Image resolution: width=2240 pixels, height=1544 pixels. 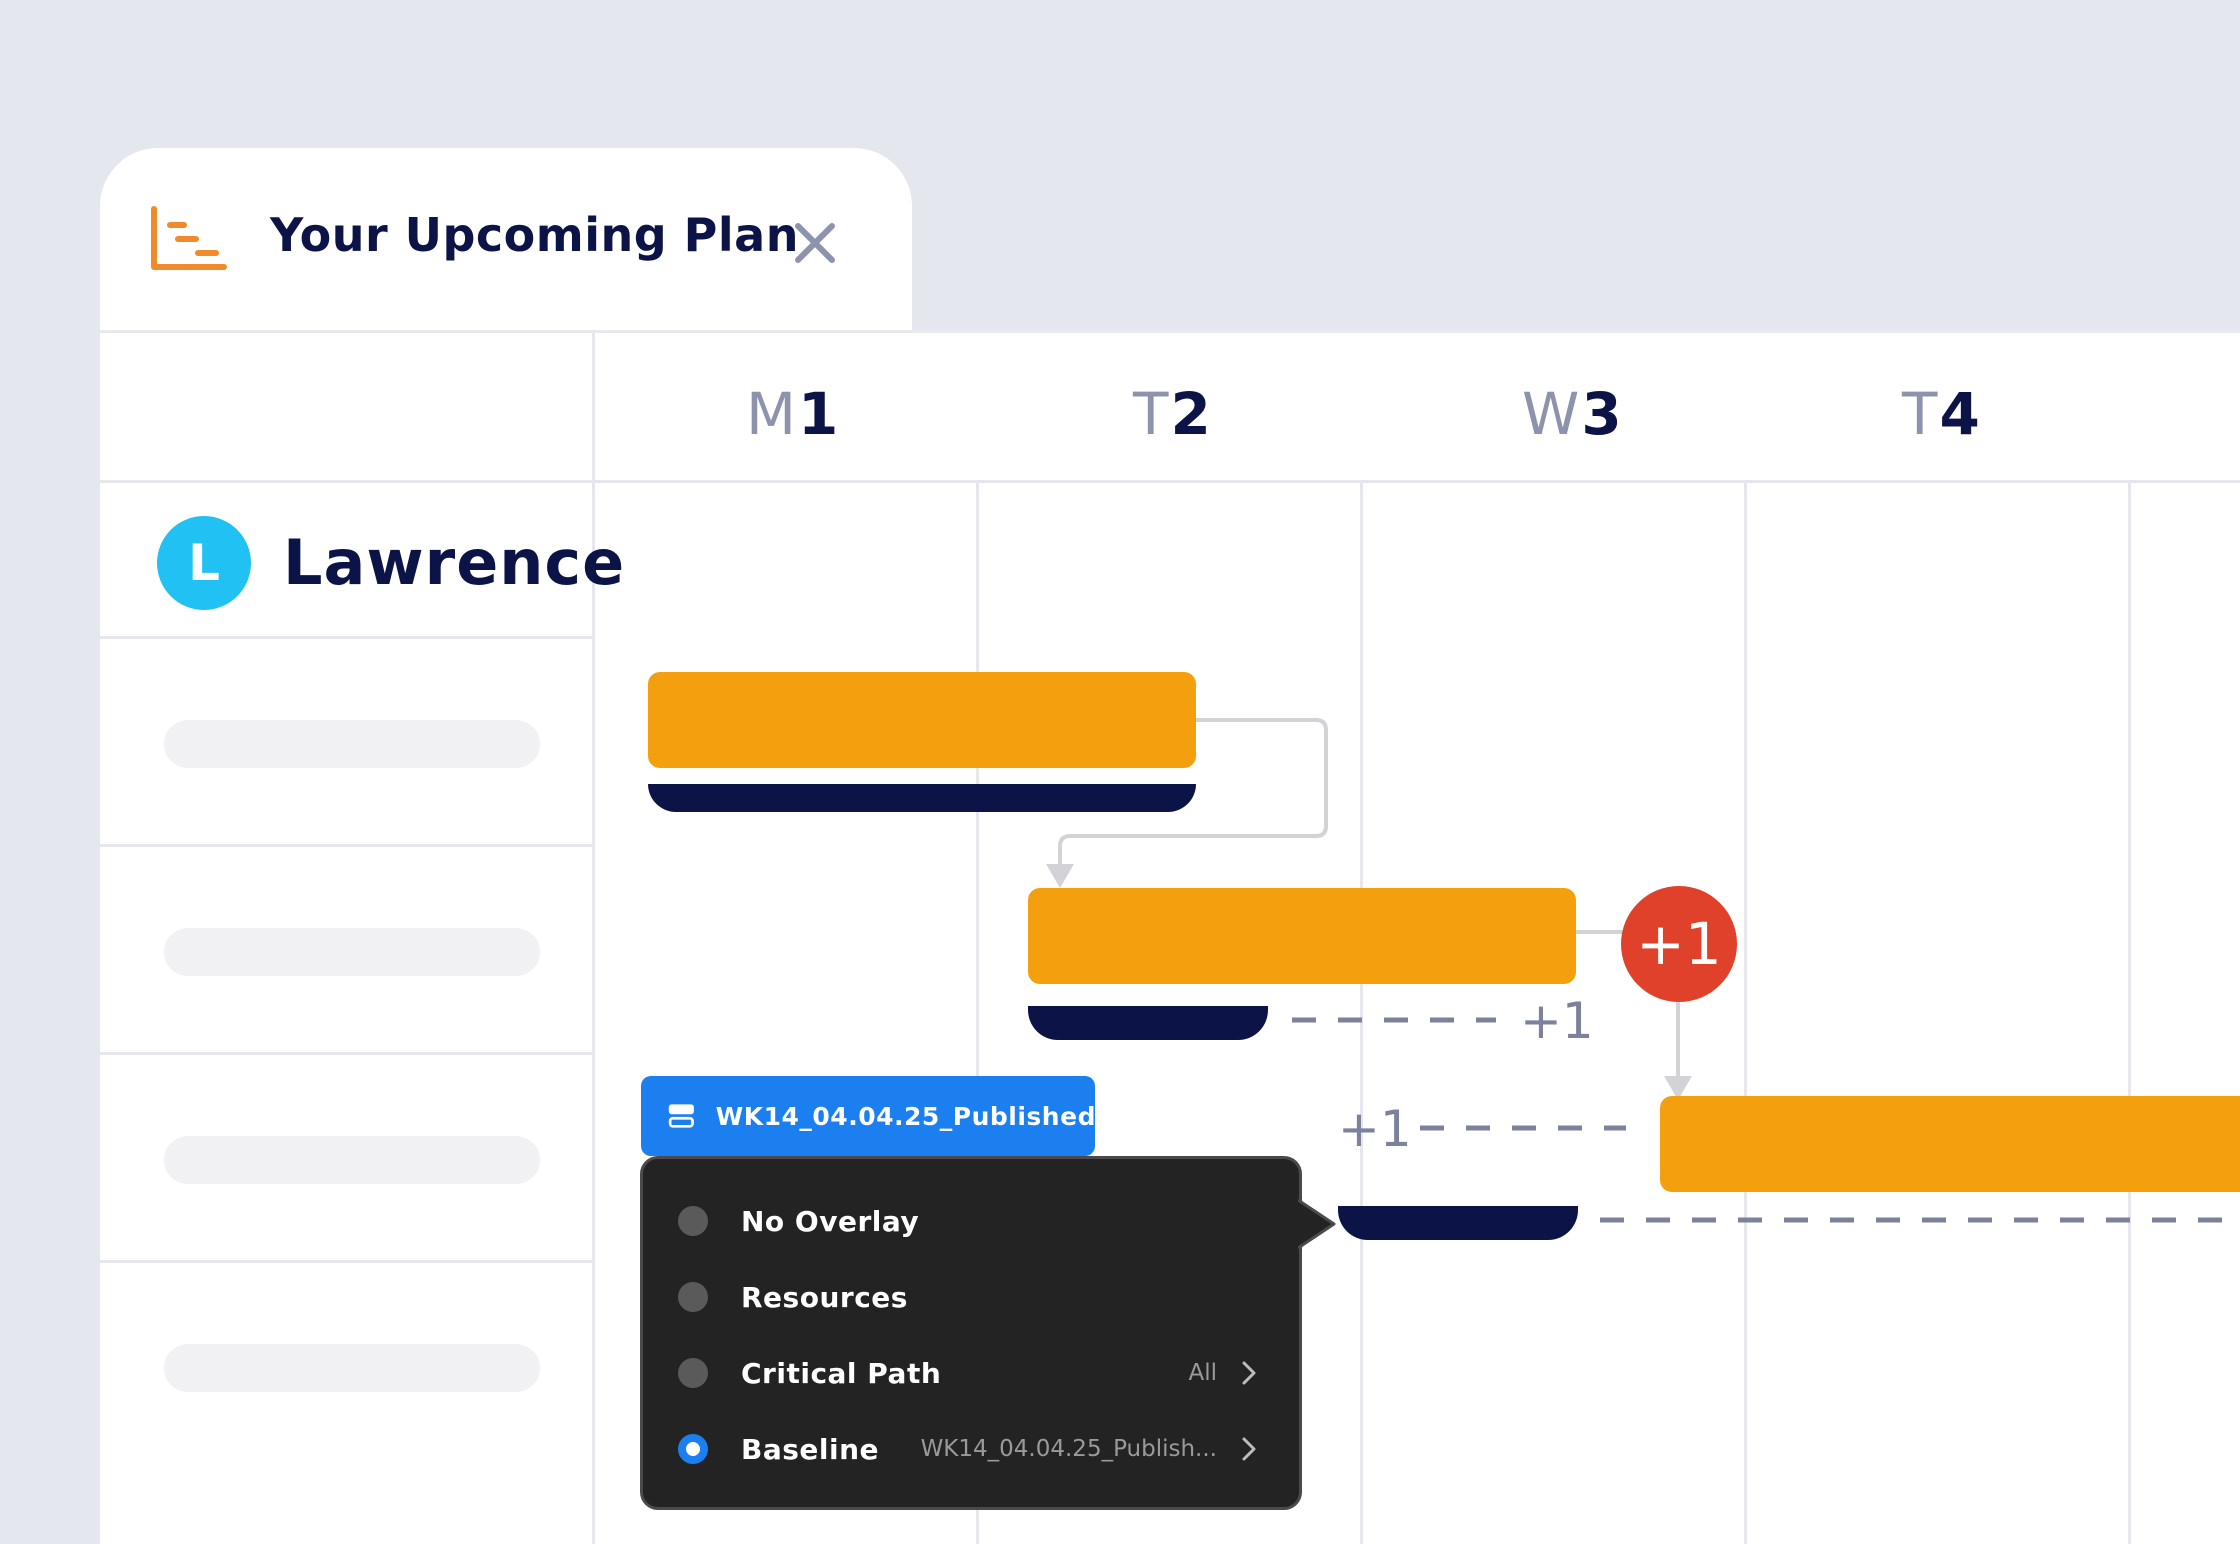 I want to click on delay-badge: +1, so click(x=1679, y=944).